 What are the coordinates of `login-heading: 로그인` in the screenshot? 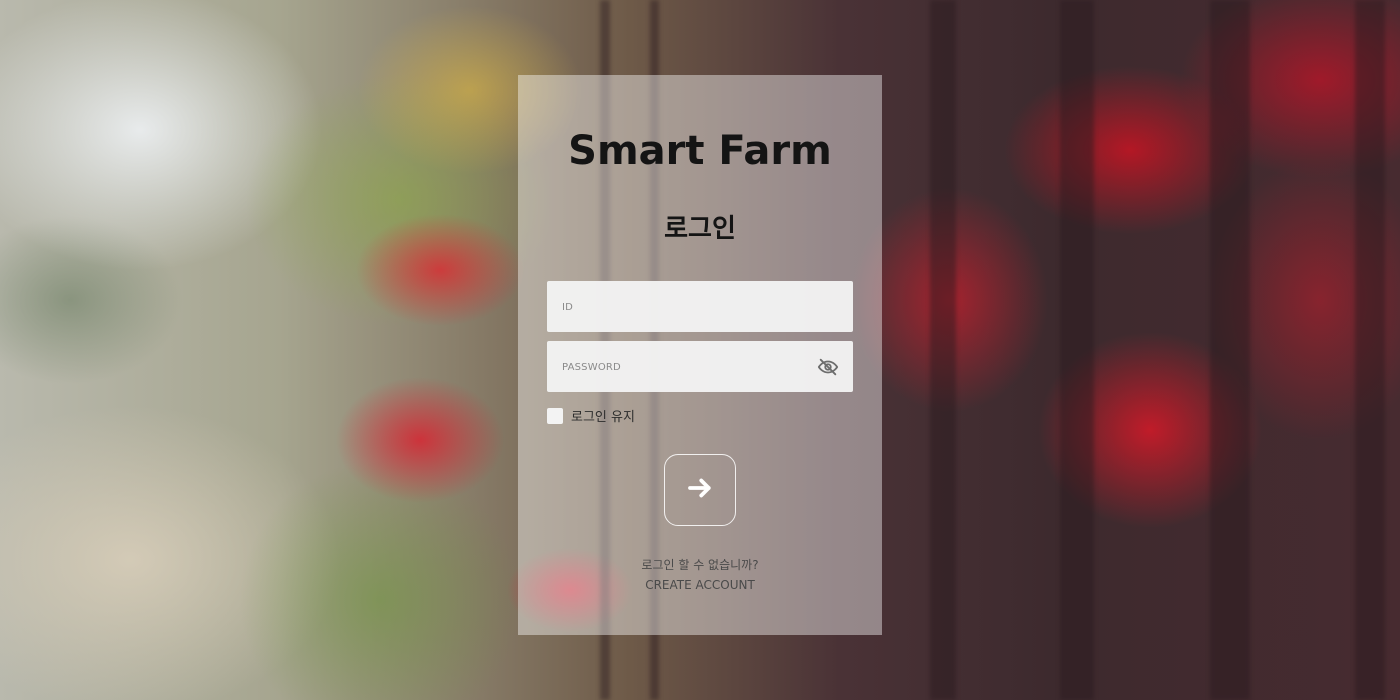 It's located at (700, 229).